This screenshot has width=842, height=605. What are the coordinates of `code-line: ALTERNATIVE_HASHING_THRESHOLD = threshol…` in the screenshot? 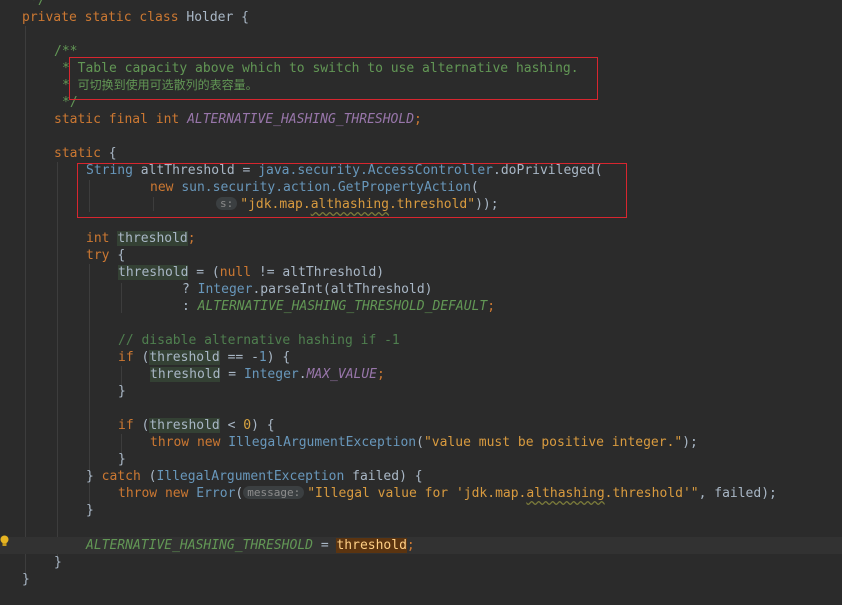 It's located at (250, 545).